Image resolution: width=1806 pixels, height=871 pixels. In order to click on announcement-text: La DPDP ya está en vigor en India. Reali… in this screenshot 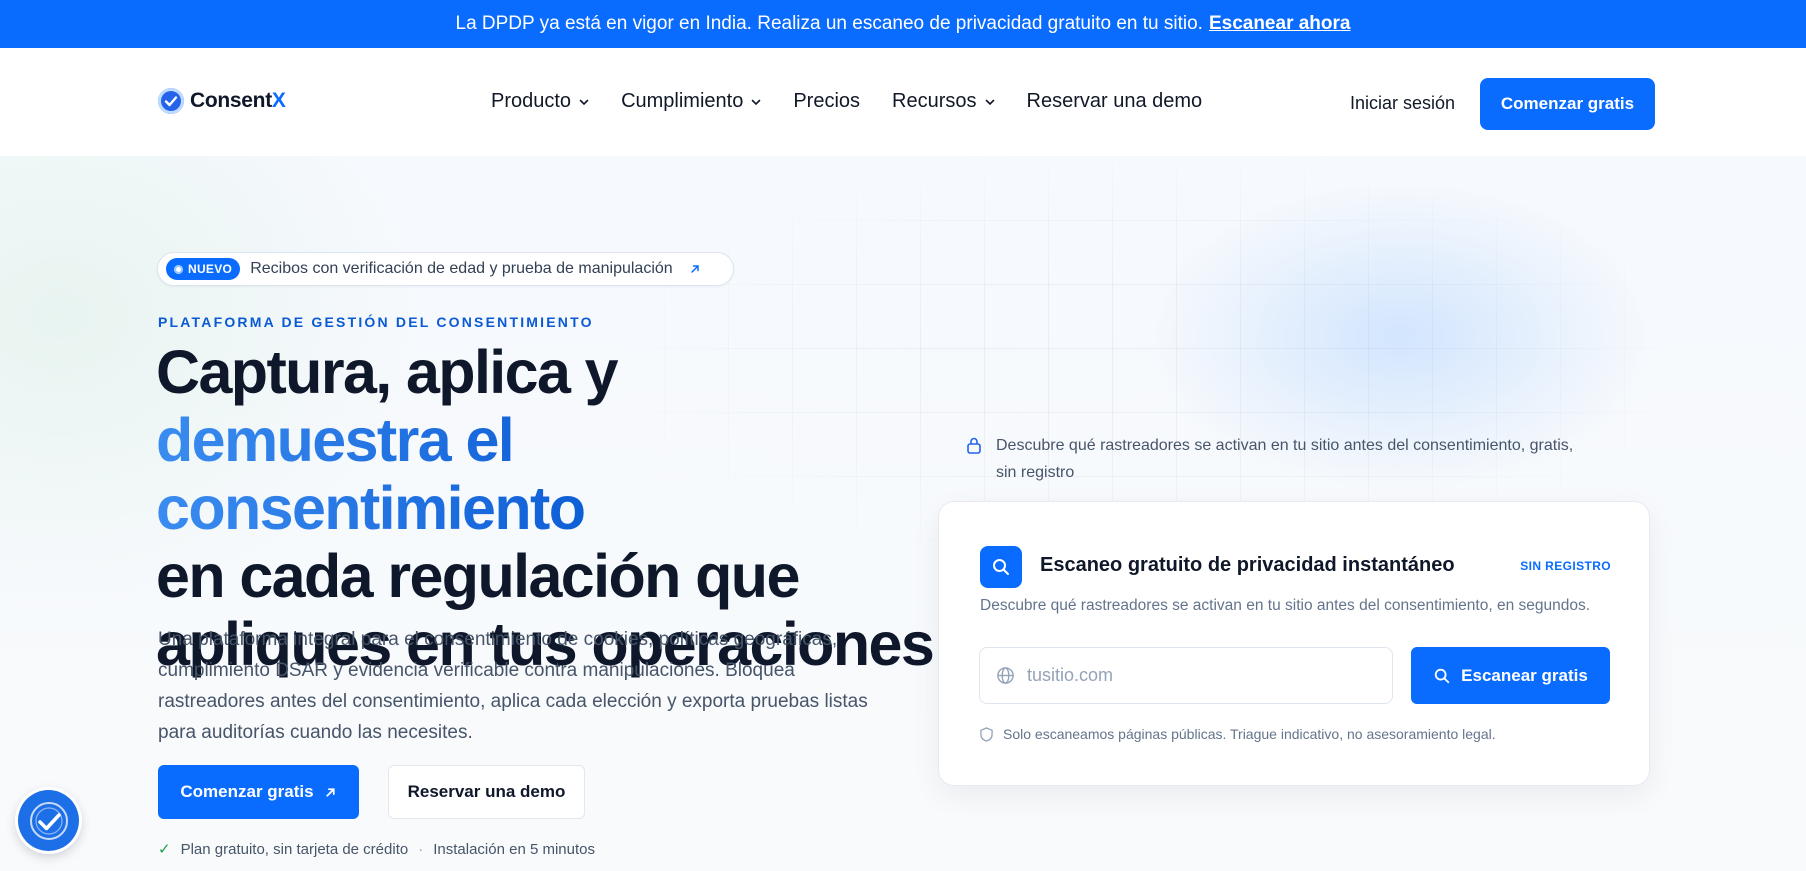, I will do `click(829, 23)`.